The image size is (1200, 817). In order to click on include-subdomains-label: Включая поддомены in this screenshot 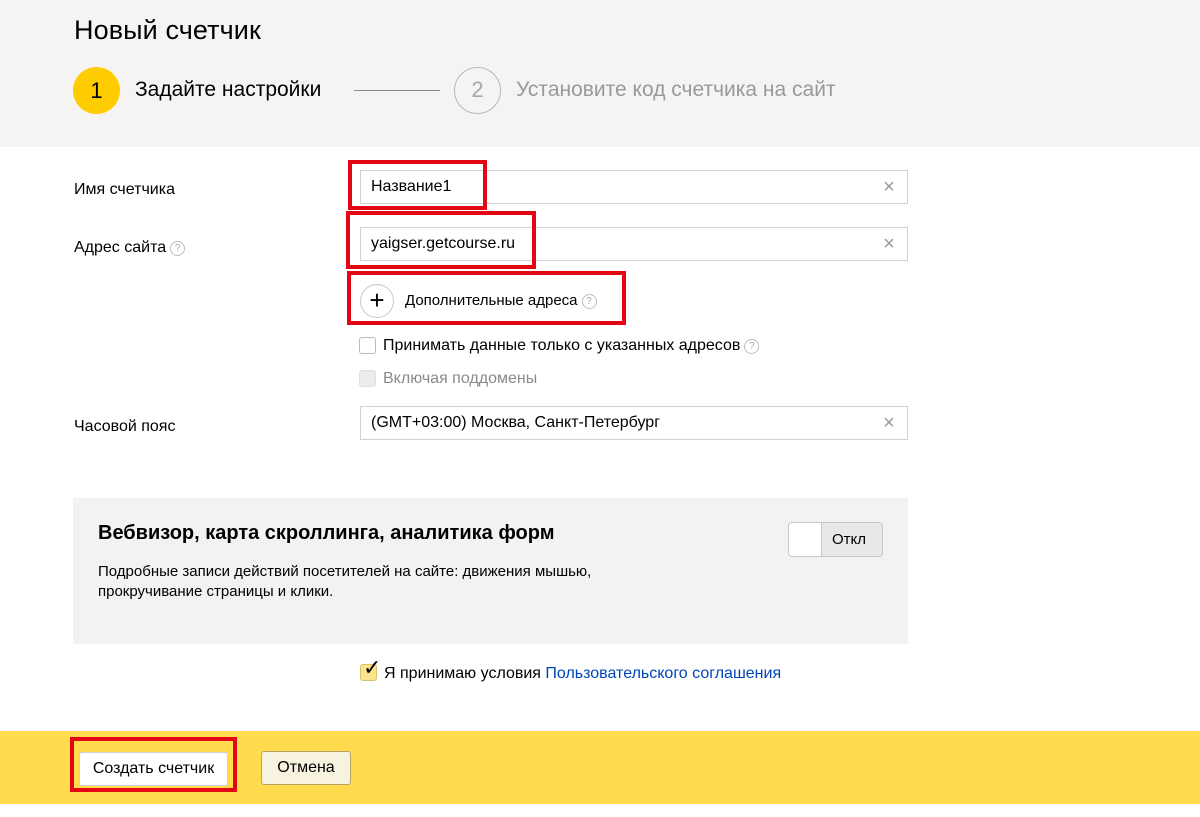, I will do `click(460, 378)`.